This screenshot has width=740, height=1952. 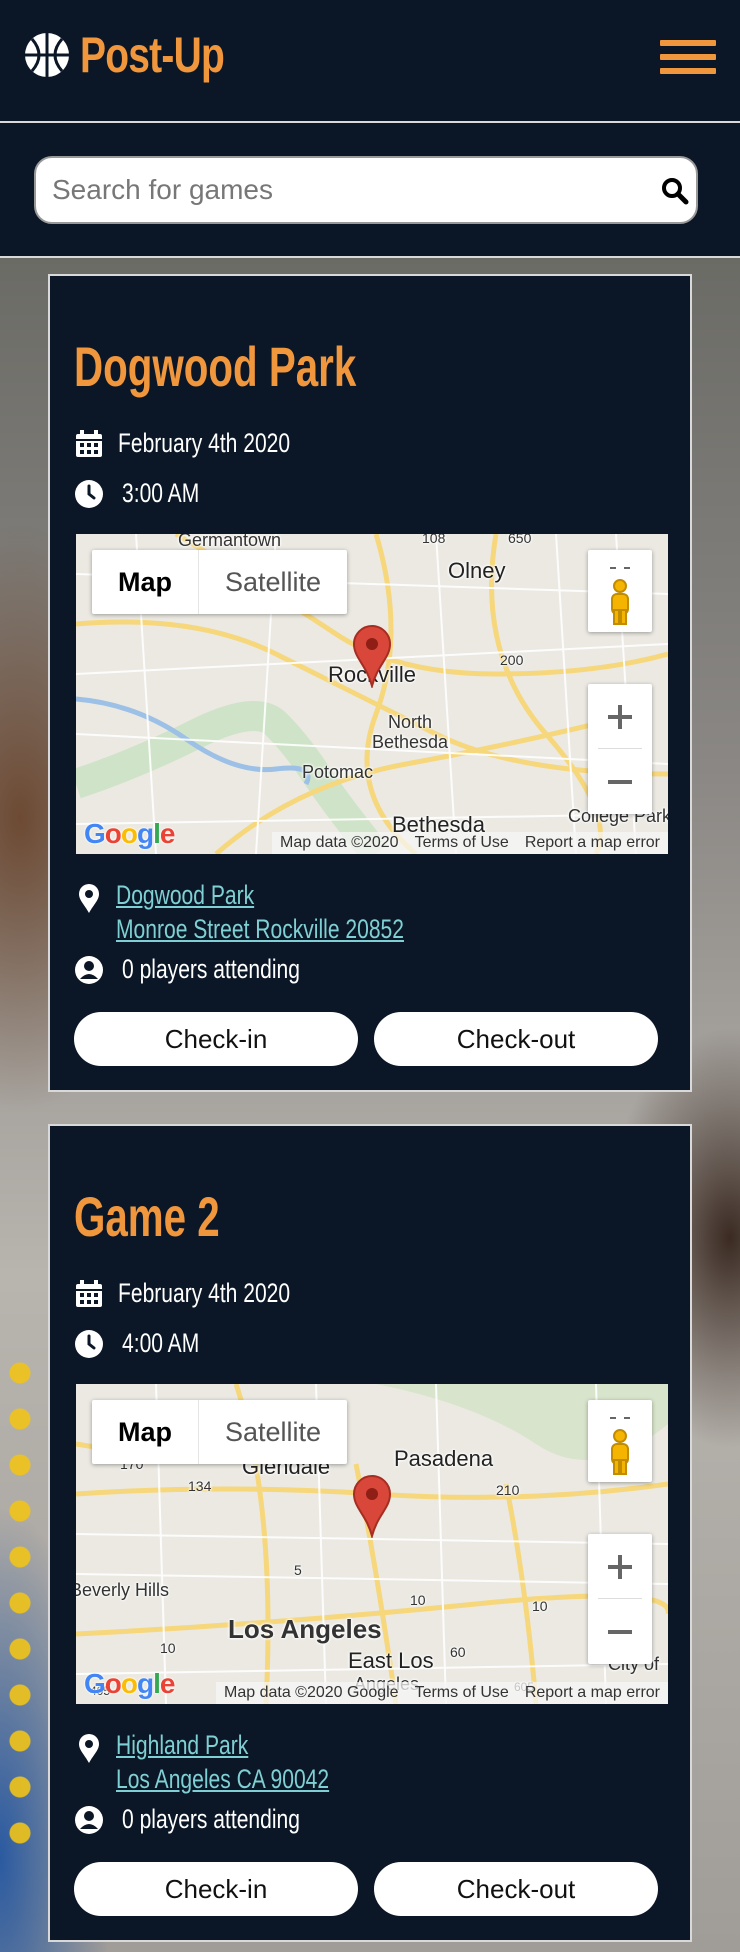 I want to click on map-label: 108, so click(x=434, y=540).